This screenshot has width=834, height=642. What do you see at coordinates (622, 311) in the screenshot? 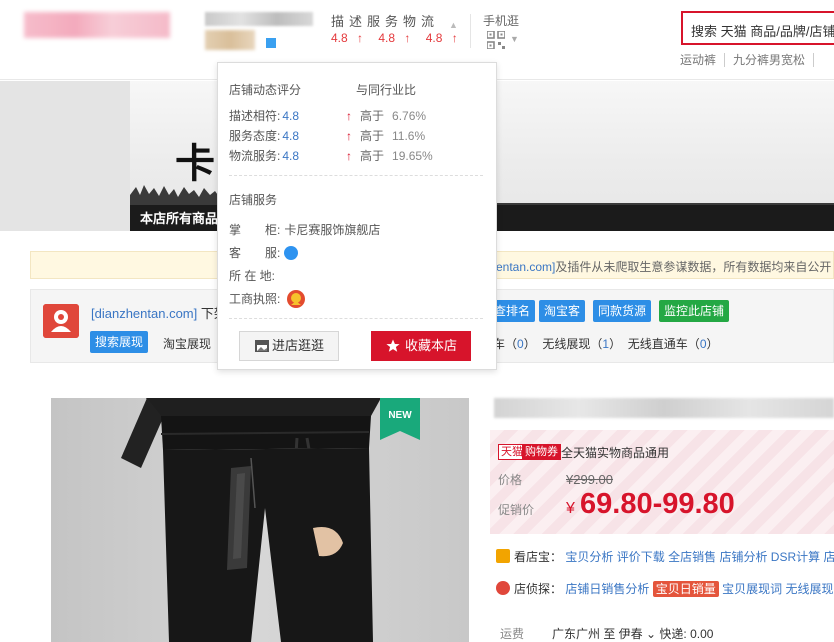
I see `same-source-button: 同款货源` at bounding box center [622, 311].